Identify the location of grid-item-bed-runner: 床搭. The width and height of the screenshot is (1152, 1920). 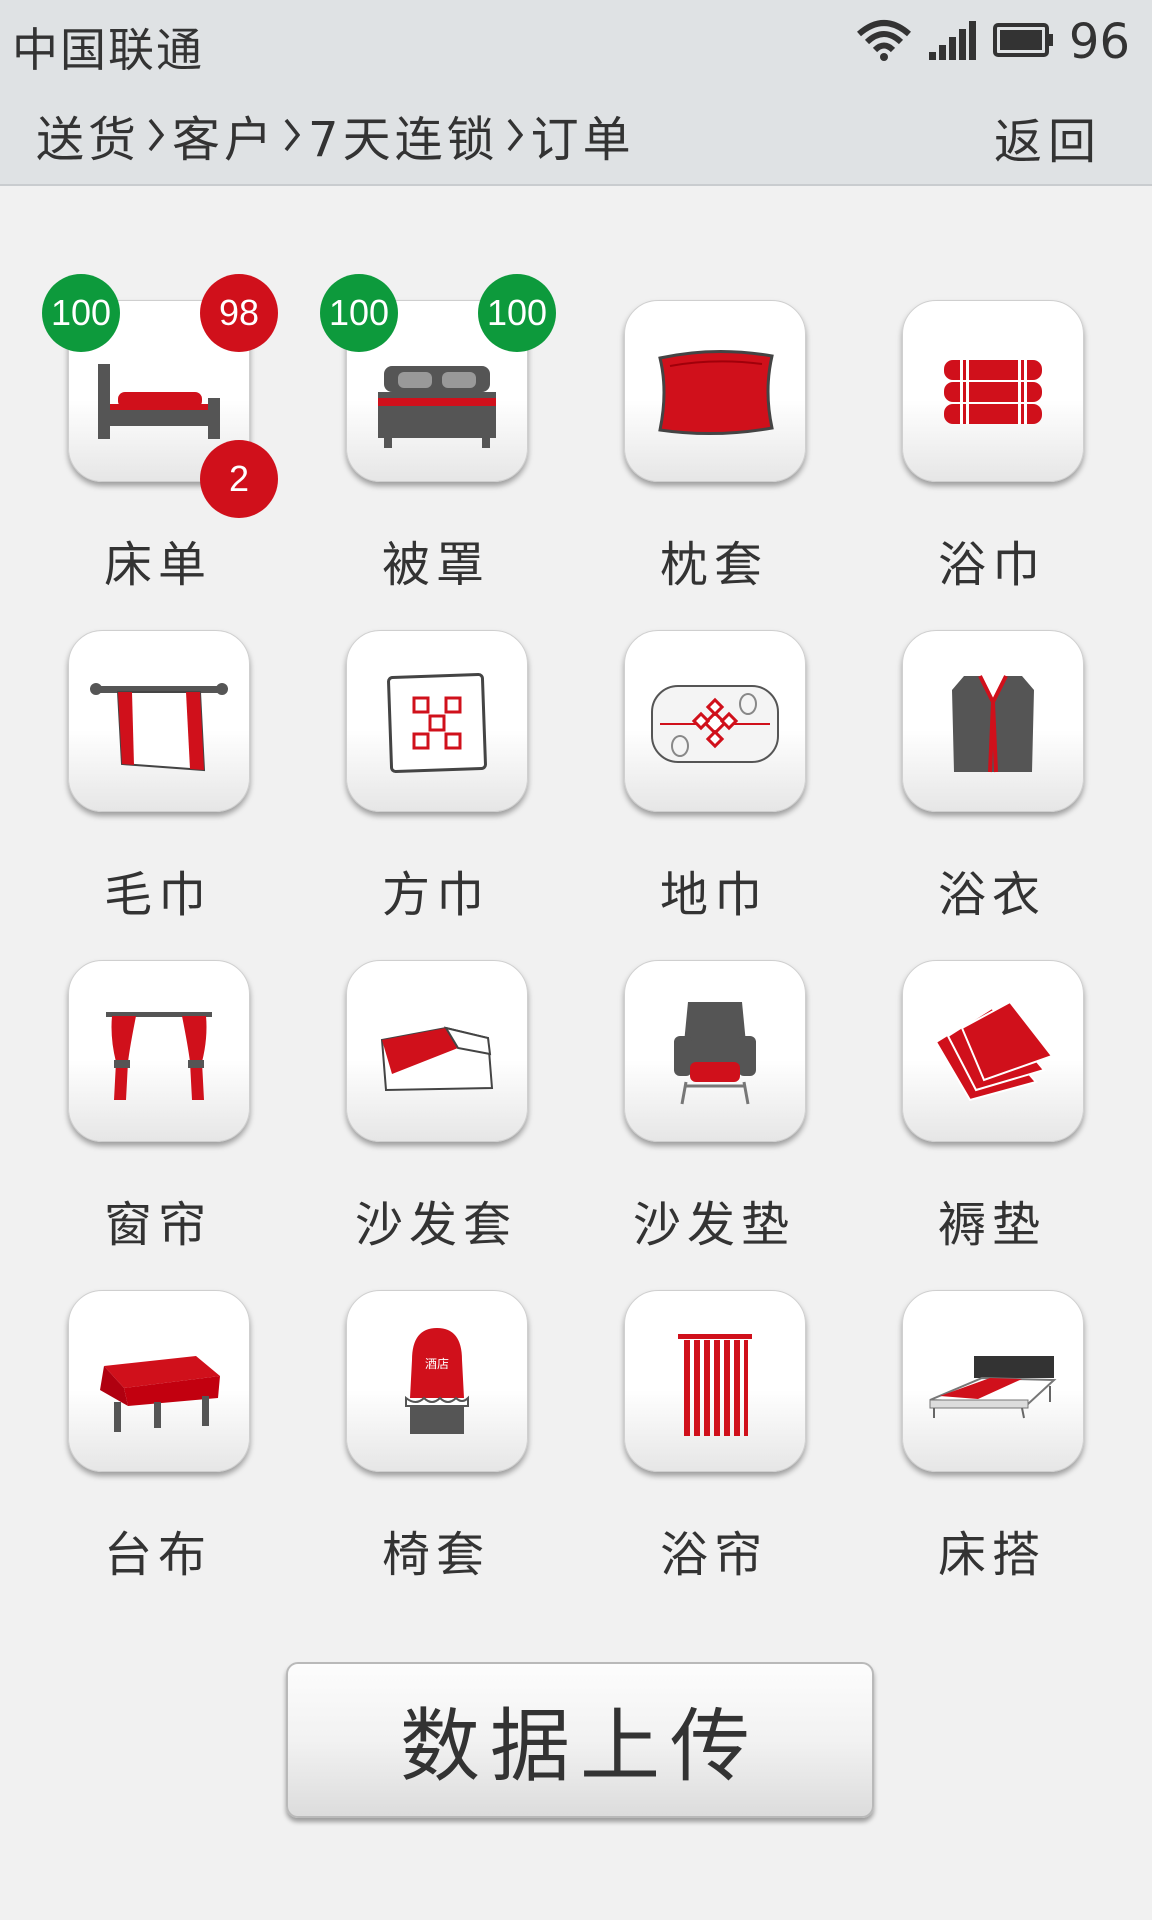
(974, 1440).